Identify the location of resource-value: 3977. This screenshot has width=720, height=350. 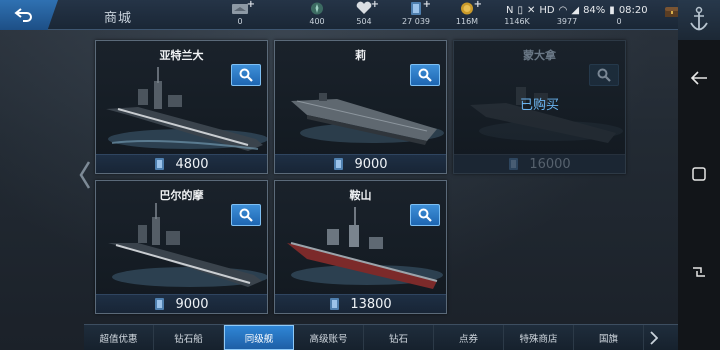
(567, 21).